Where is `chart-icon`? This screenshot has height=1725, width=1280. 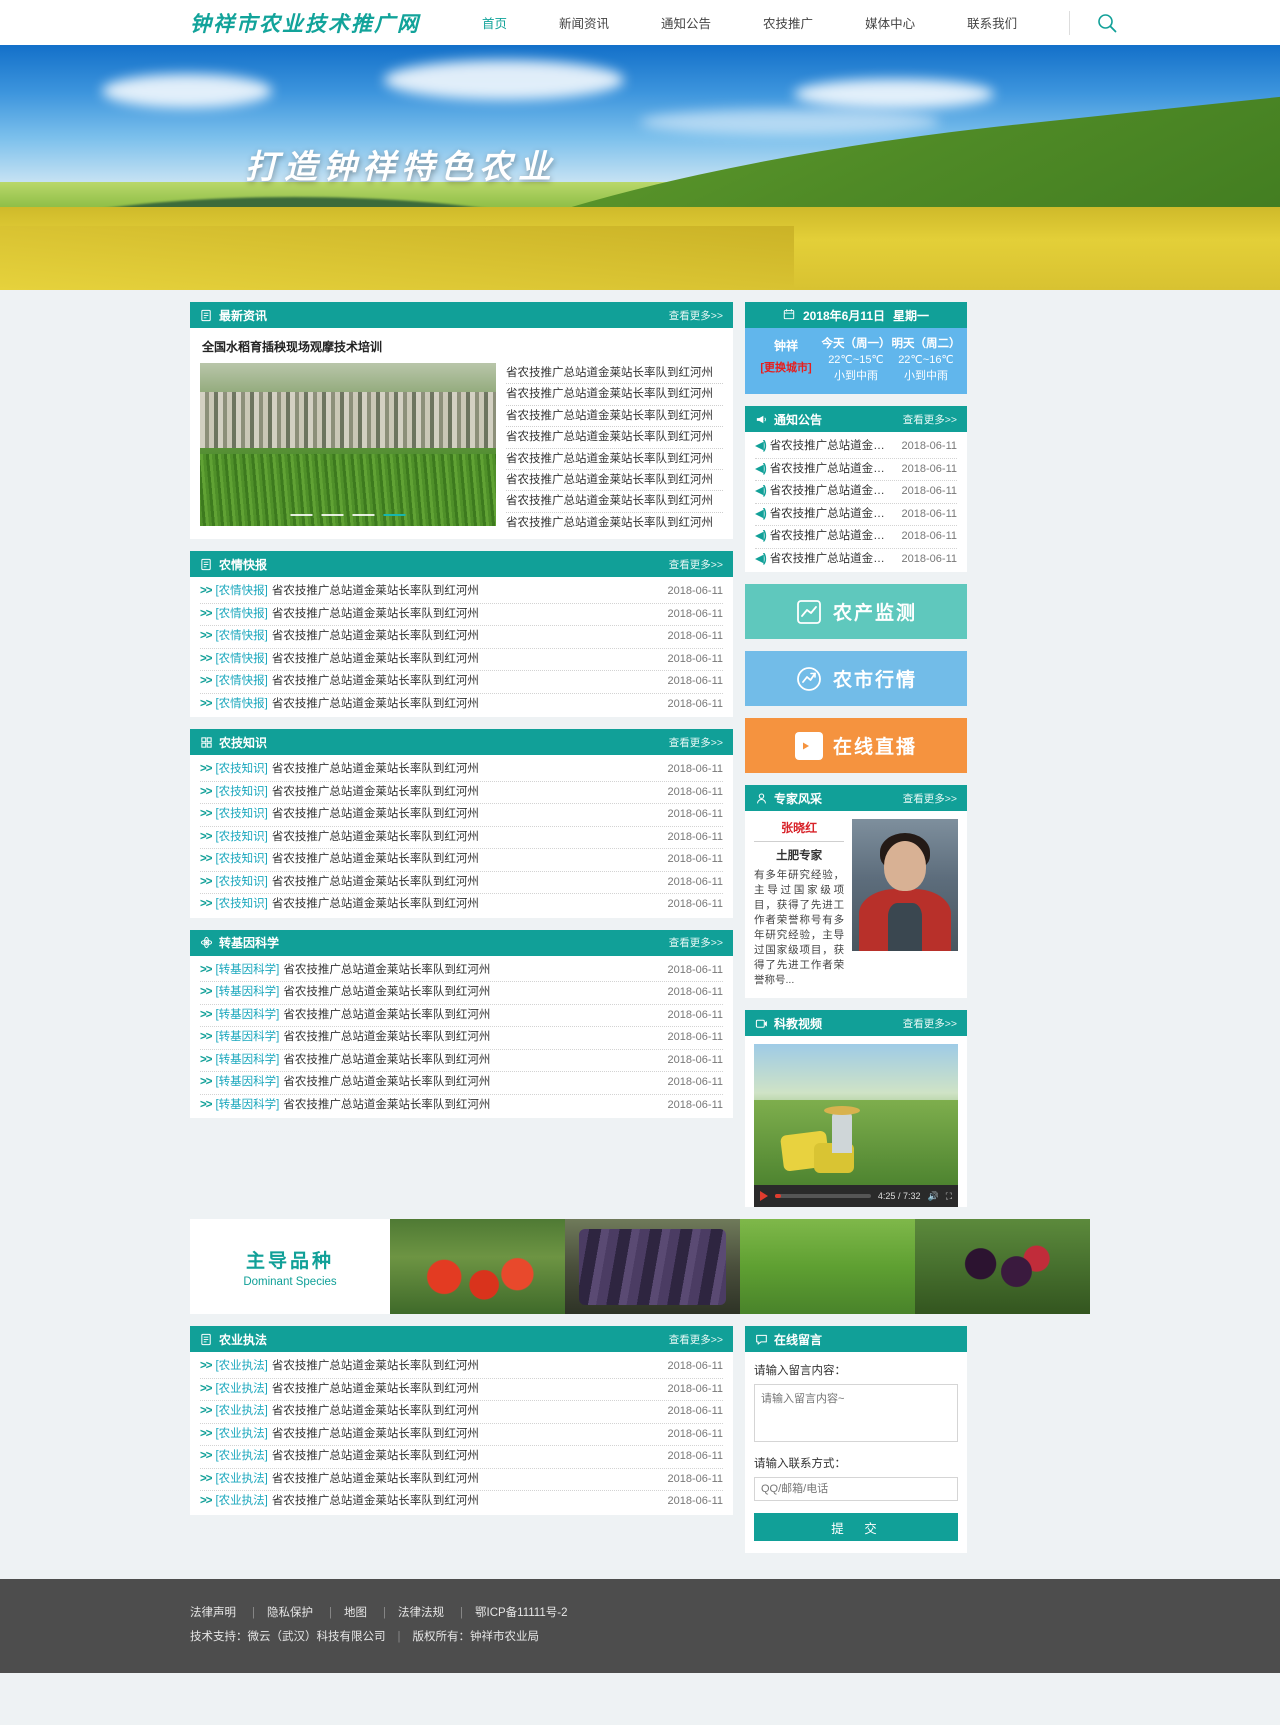
chart-icon is located at coordinates (809, 612).